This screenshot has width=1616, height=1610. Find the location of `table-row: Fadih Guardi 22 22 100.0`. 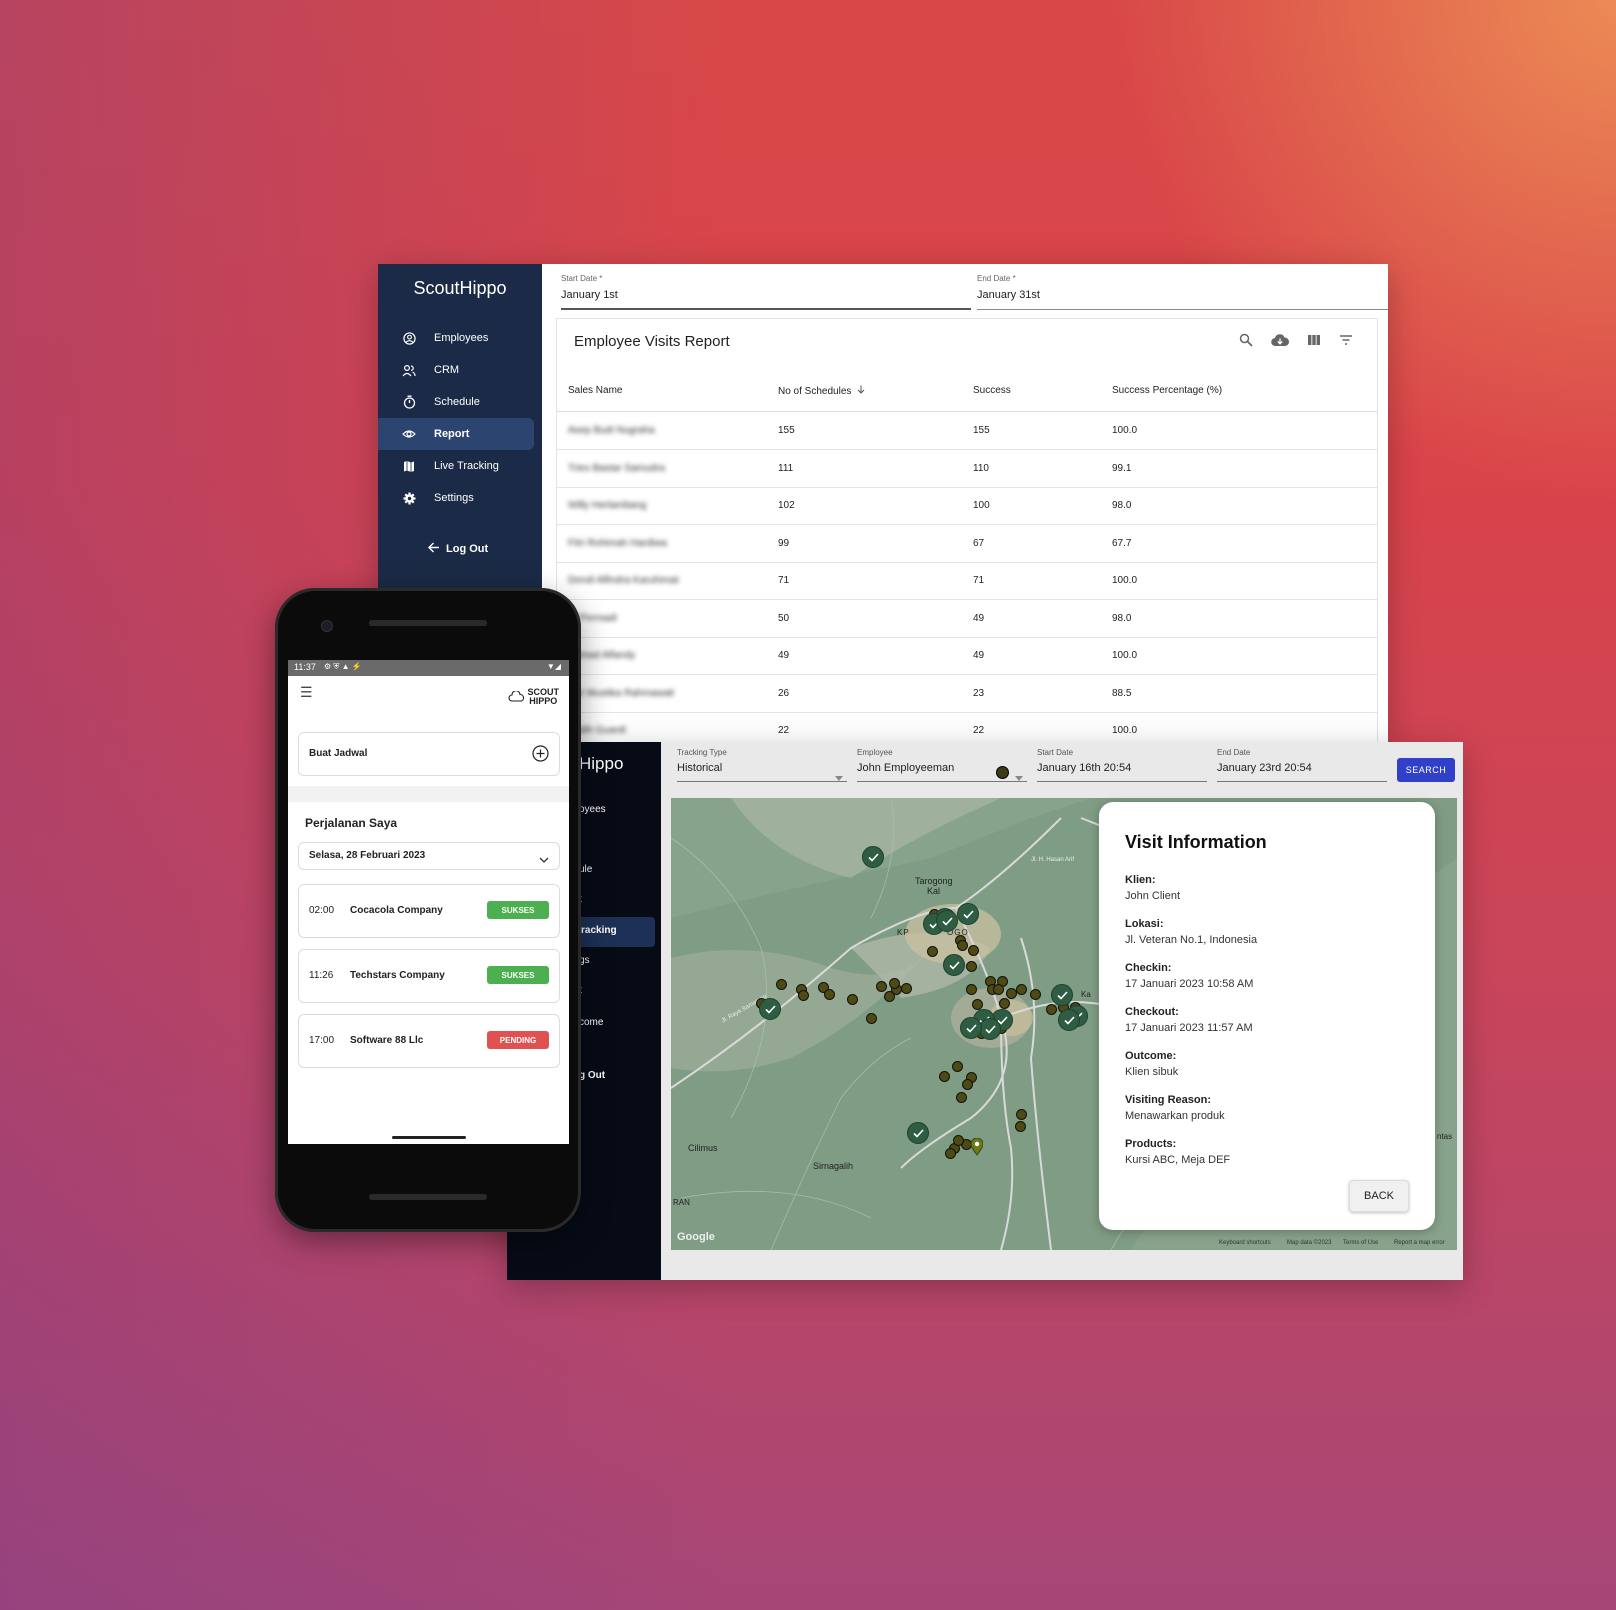

table-row: Fadih Guardi 22 22 100.0 is located at coordinates (967, 727).